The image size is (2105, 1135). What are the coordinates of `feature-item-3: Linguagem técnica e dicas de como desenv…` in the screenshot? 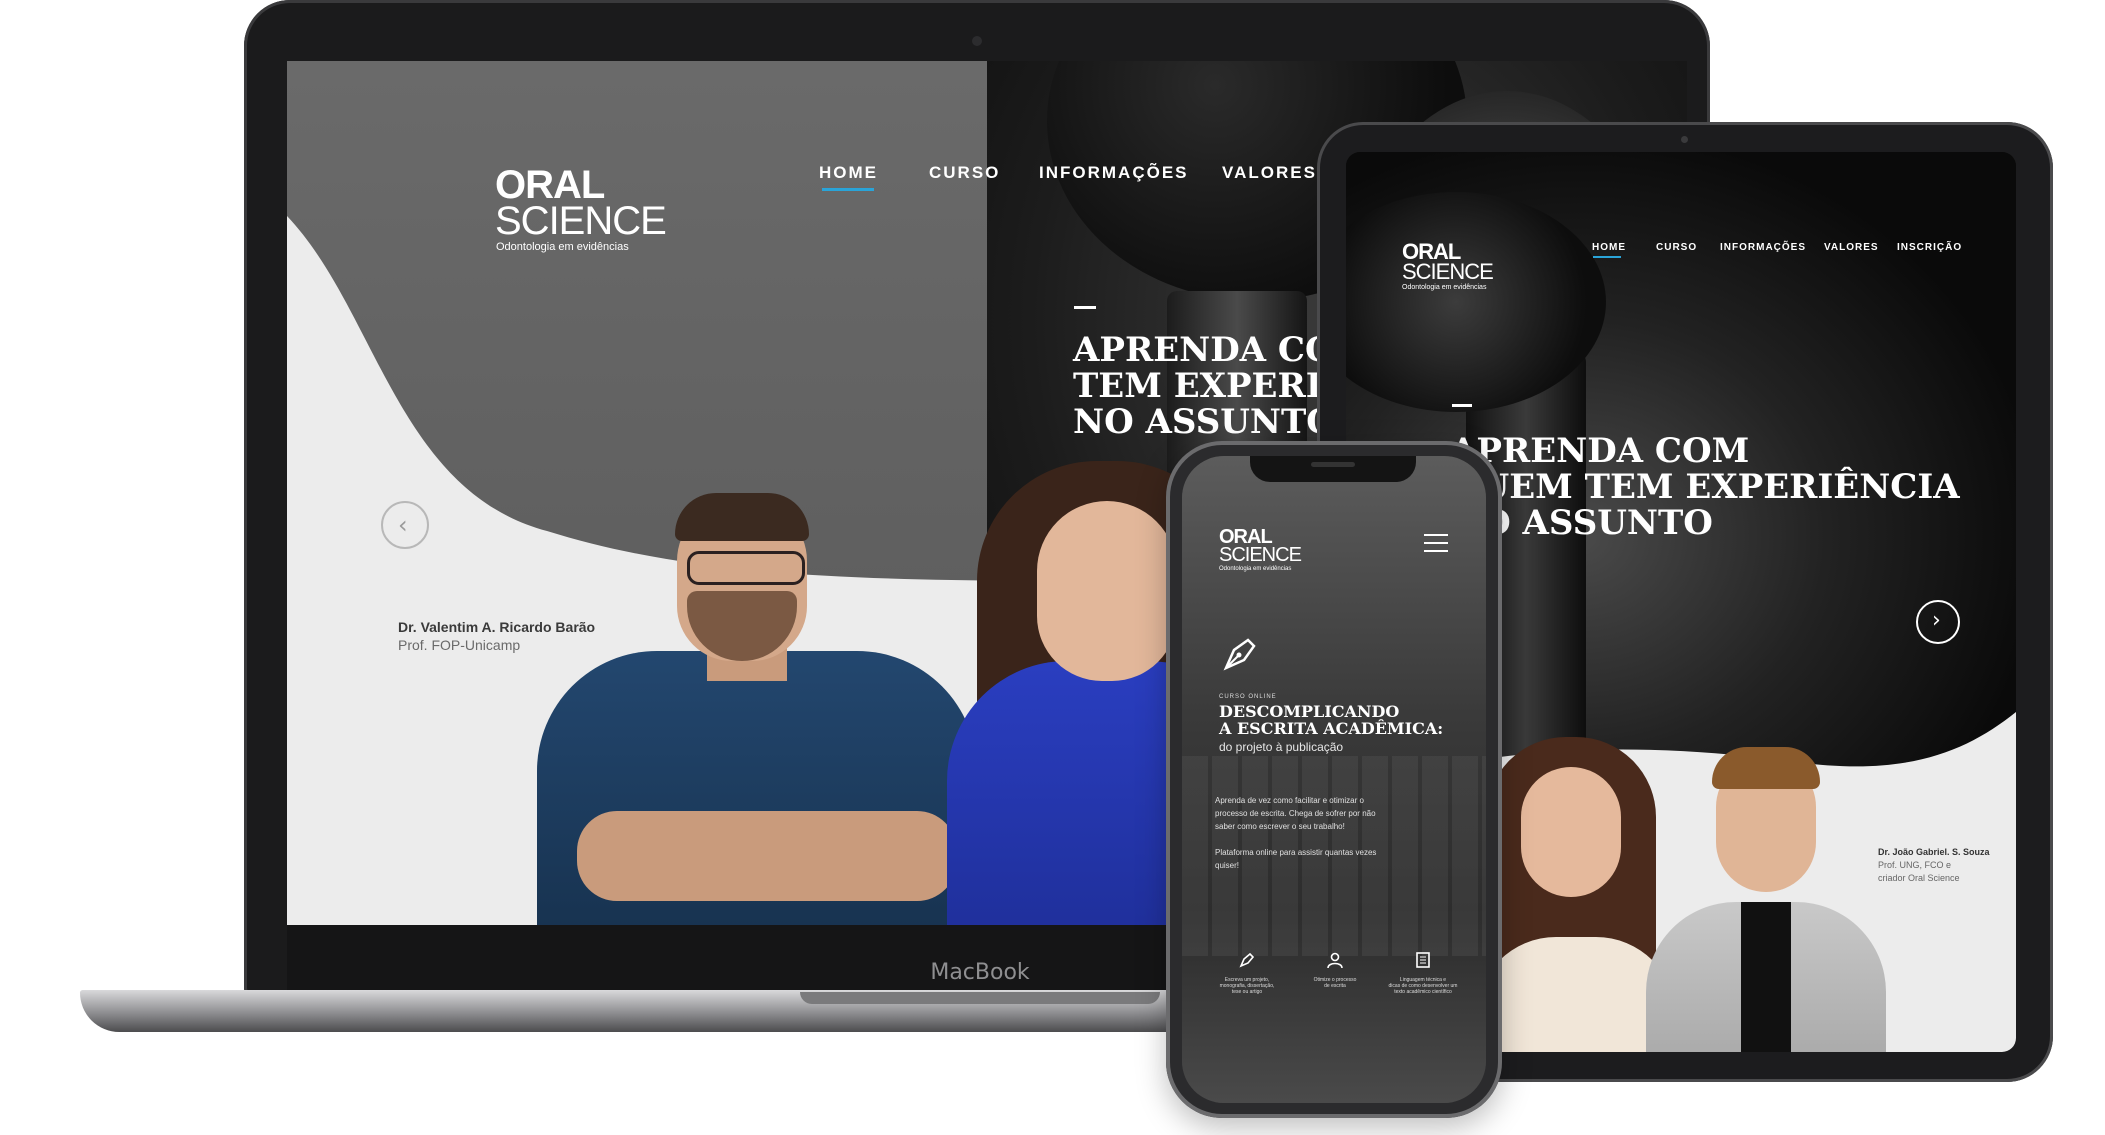 It's located at (1423, 991).